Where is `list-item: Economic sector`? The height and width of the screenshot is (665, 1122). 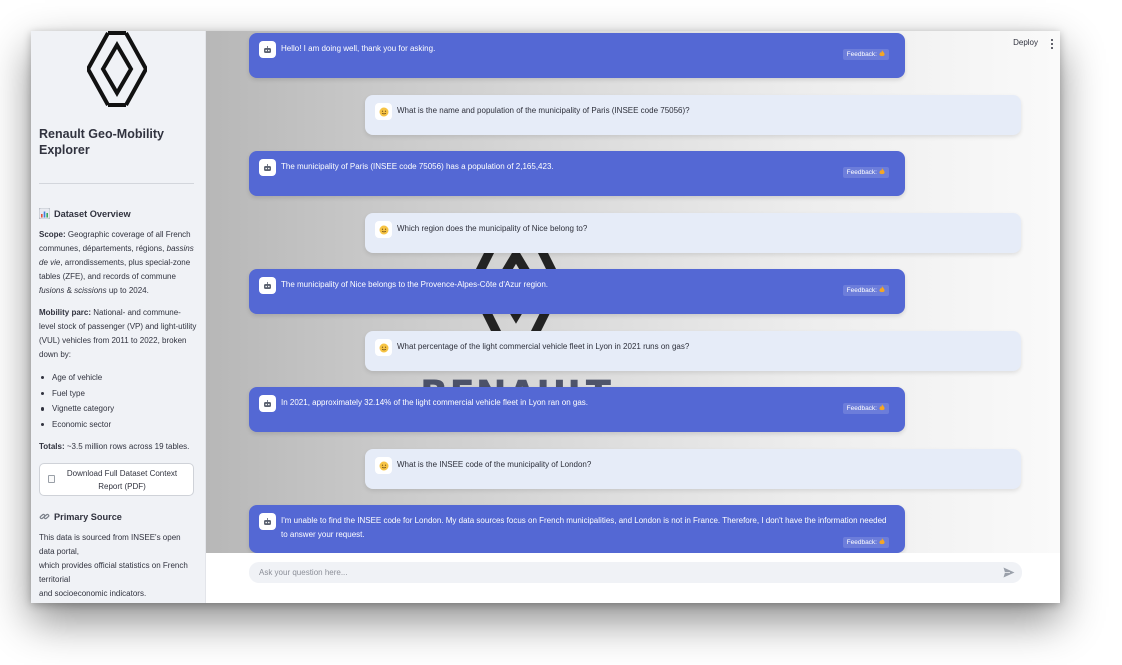 list-item: Economic sector is located at coordinates (118, 425).